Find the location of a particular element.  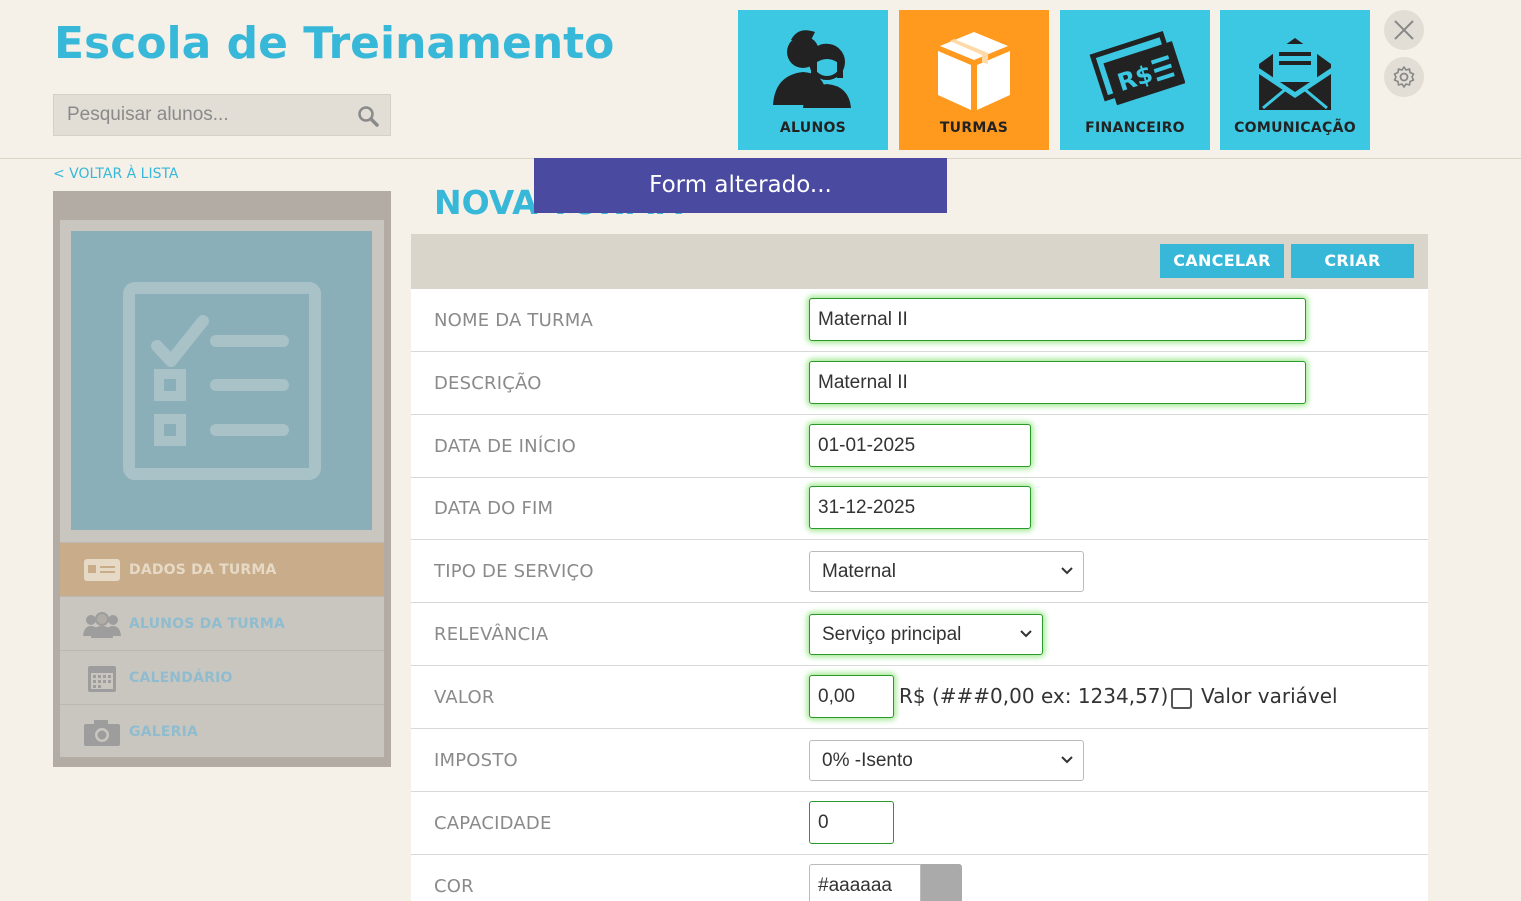

nome-da-turma-input: Maternal II is located at coordinates (1057, 319).